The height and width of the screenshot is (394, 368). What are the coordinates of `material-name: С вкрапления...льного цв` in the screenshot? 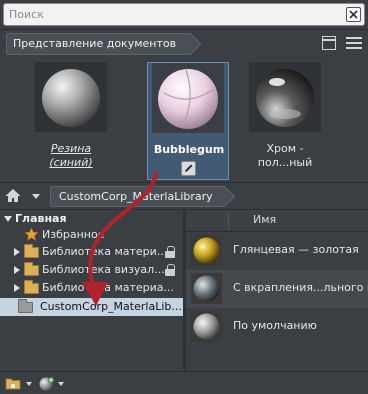 It's located at (300, 287).